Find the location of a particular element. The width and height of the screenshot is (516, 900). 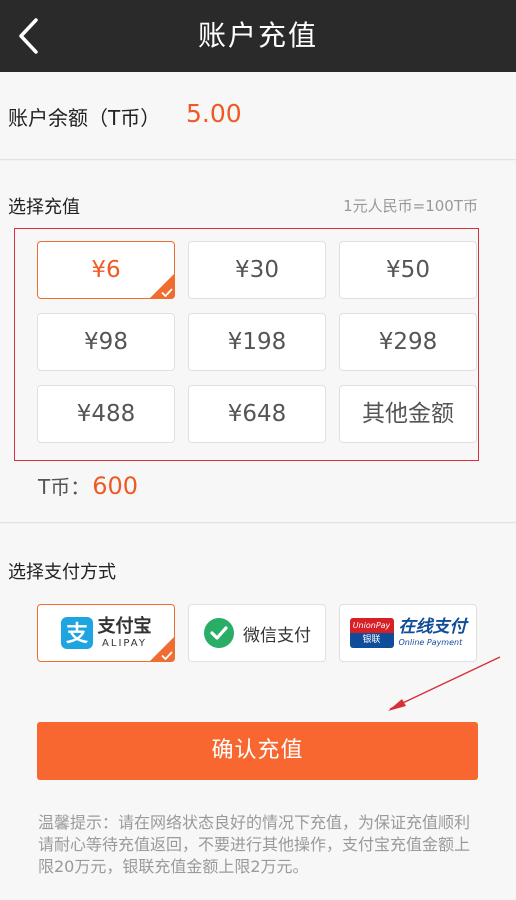

amount-option-488: ¥488 is located at coordinates (106, 414).